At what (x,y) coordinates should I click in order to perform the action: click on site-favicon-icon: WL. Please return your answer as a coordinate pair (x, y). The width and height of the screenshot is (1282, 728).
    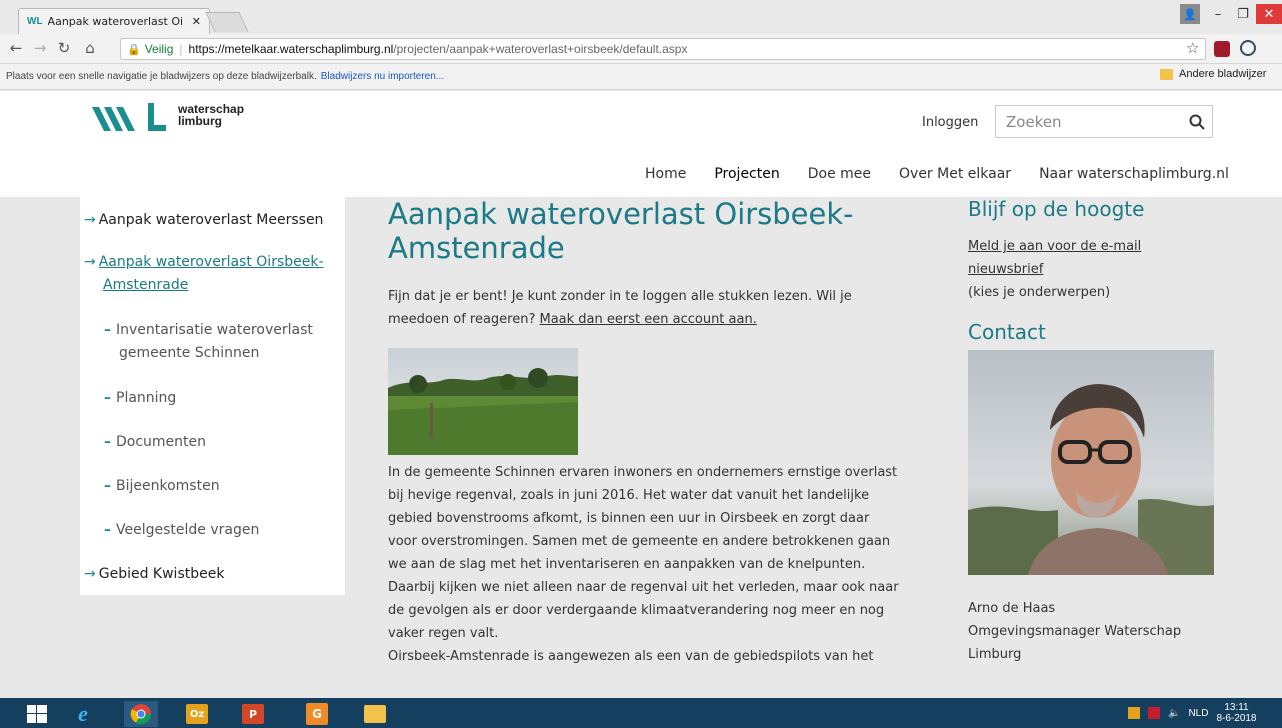
    Looking at the image, I should click on (35, 21).